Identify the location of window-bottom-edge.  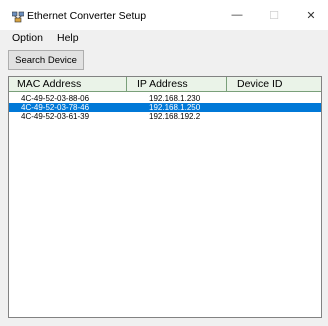
(164, 322).